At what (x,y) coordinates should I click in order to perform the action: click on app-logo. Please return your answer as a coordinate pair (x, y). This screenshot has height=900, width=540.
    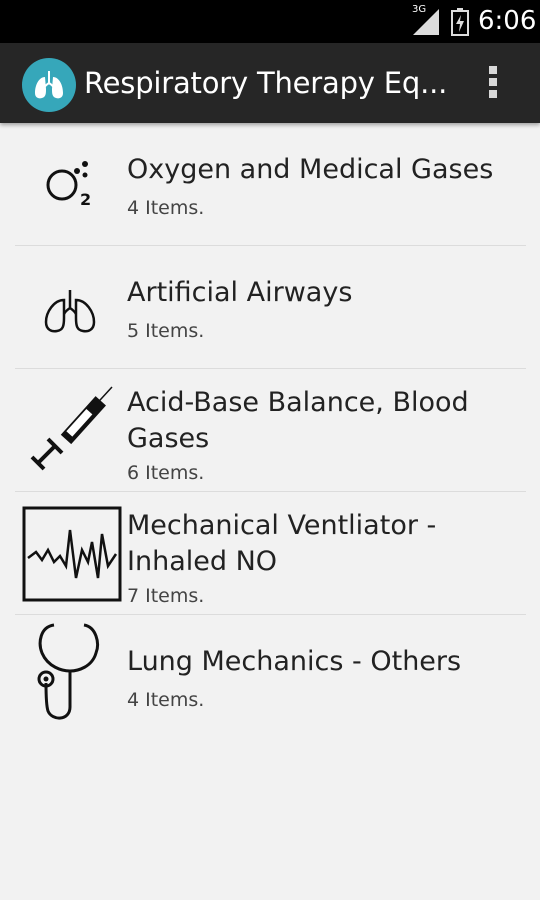
    Looking at the image, I should click on (49, 85).